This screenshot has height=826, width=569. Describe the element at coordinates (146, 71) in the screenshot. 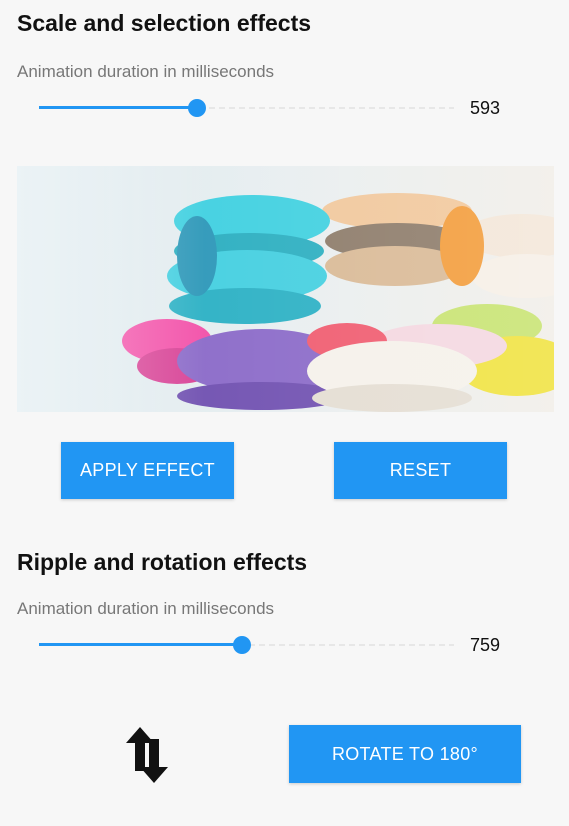

I see `duration-label-1: Animation duration in milliseconds` at that location.